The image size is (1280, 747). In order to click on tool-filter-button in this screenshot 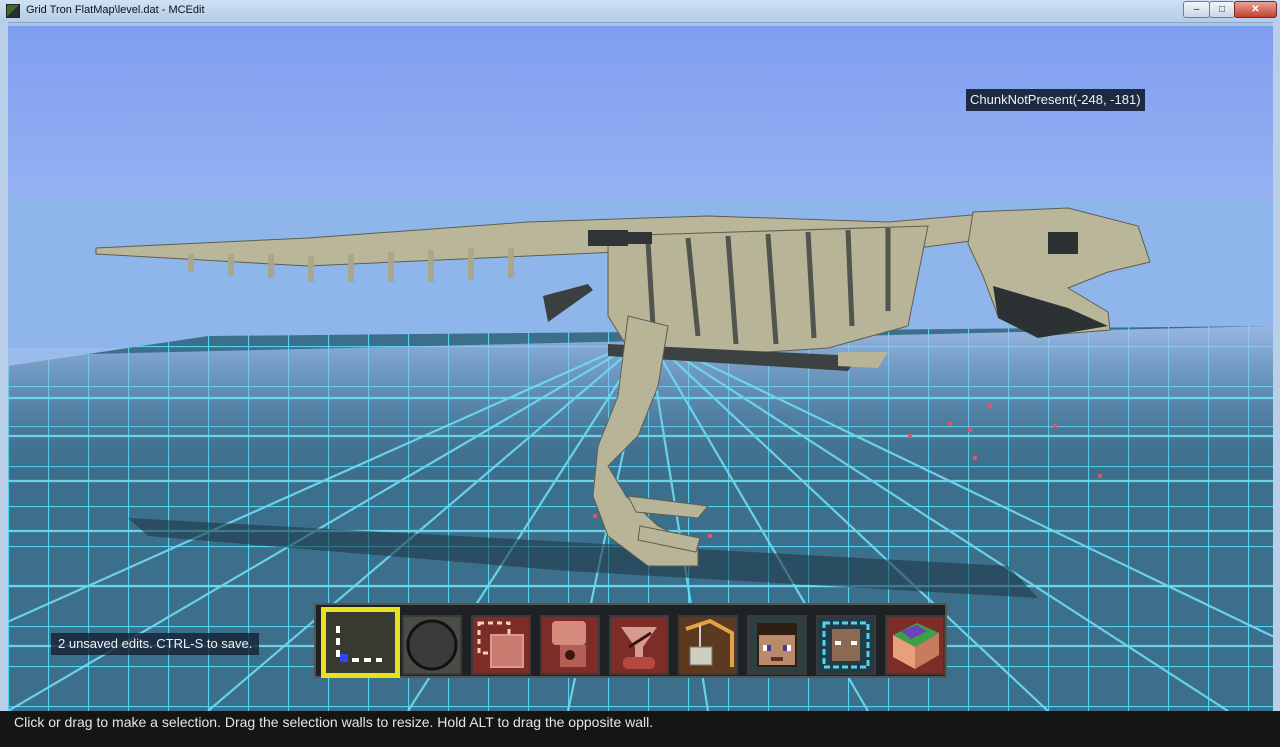, I will do `click(639, 645)`.